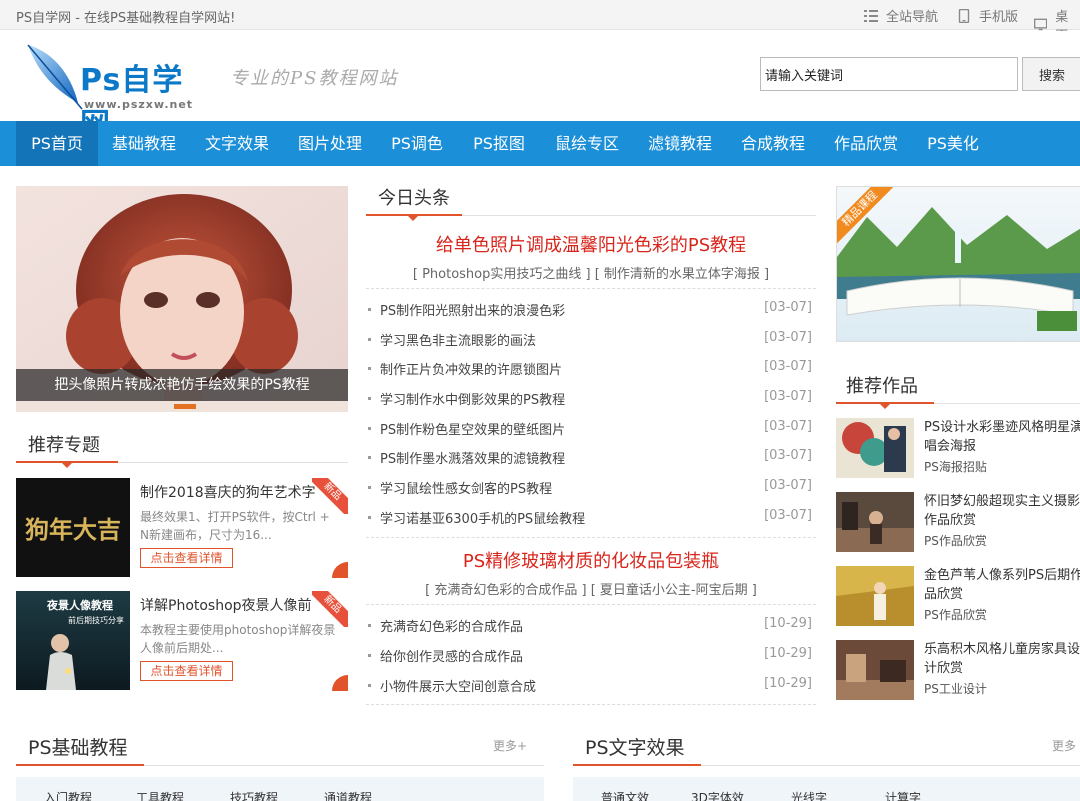 The width and height of the screenshot is (1080, 801). What do you see at coordinates (591, 660) in the screenshot?
I see `news-item: 给你创作灵感的合成作品 [10-29]` at bounding box center [591, 660].